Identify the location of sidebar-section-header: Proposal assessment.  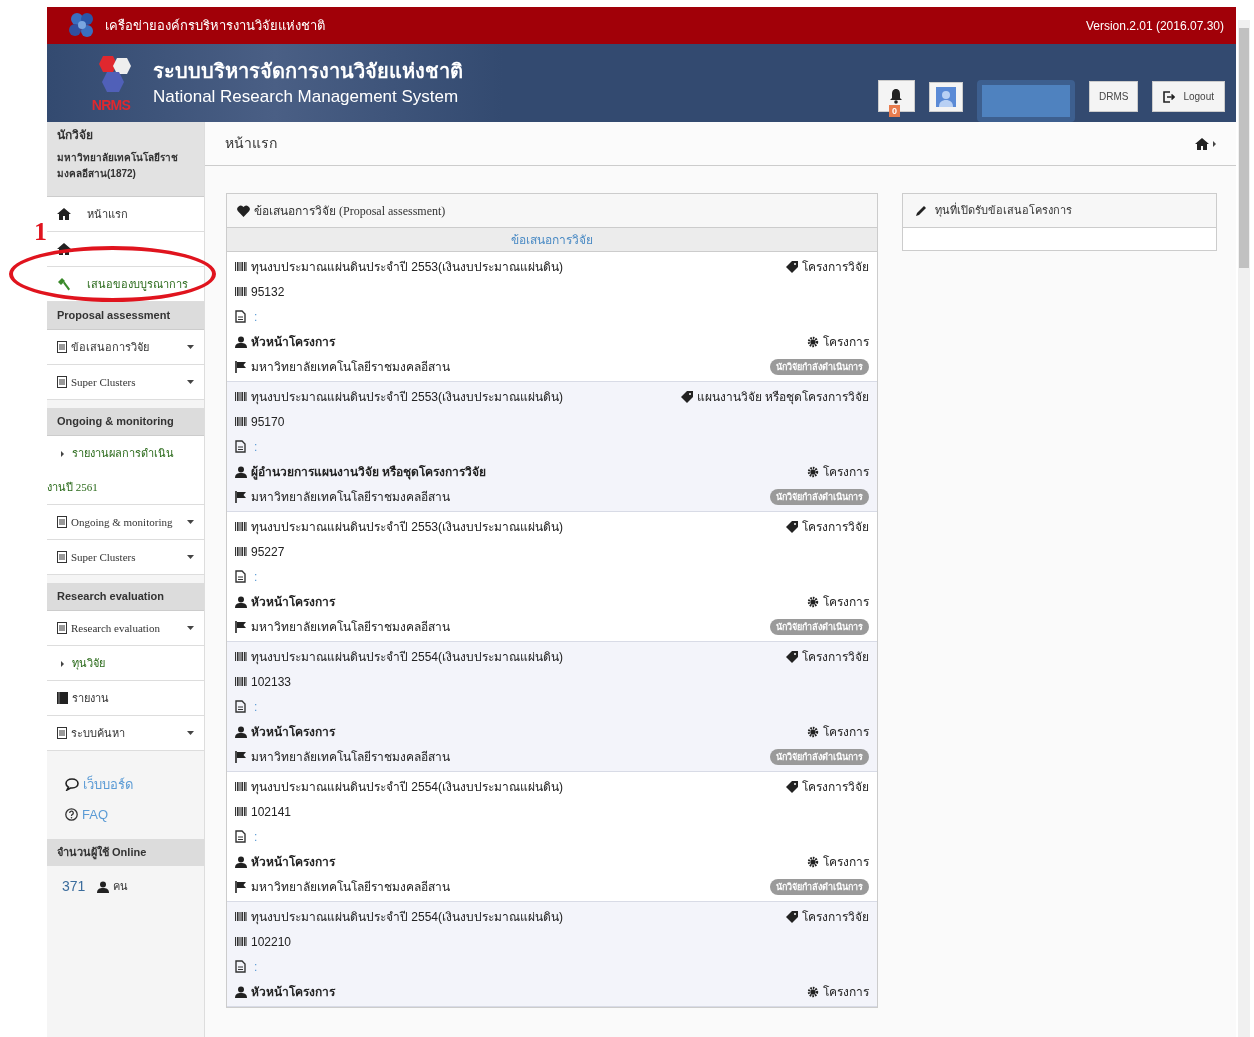
(125, 316).